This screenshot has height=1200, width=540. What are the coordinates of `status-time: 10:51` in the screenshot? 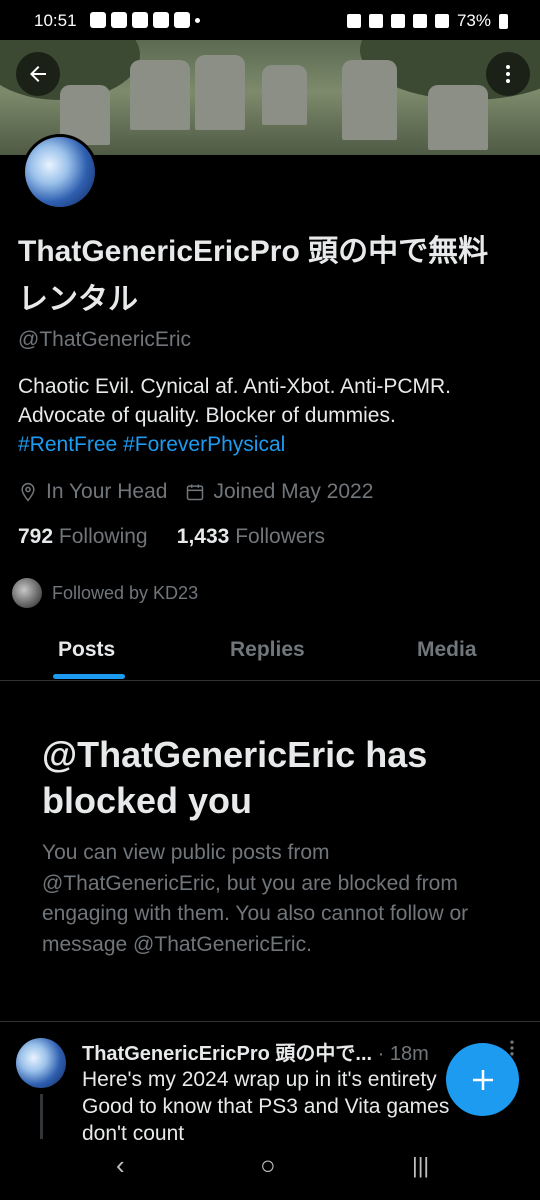 It's located at (55, 20).